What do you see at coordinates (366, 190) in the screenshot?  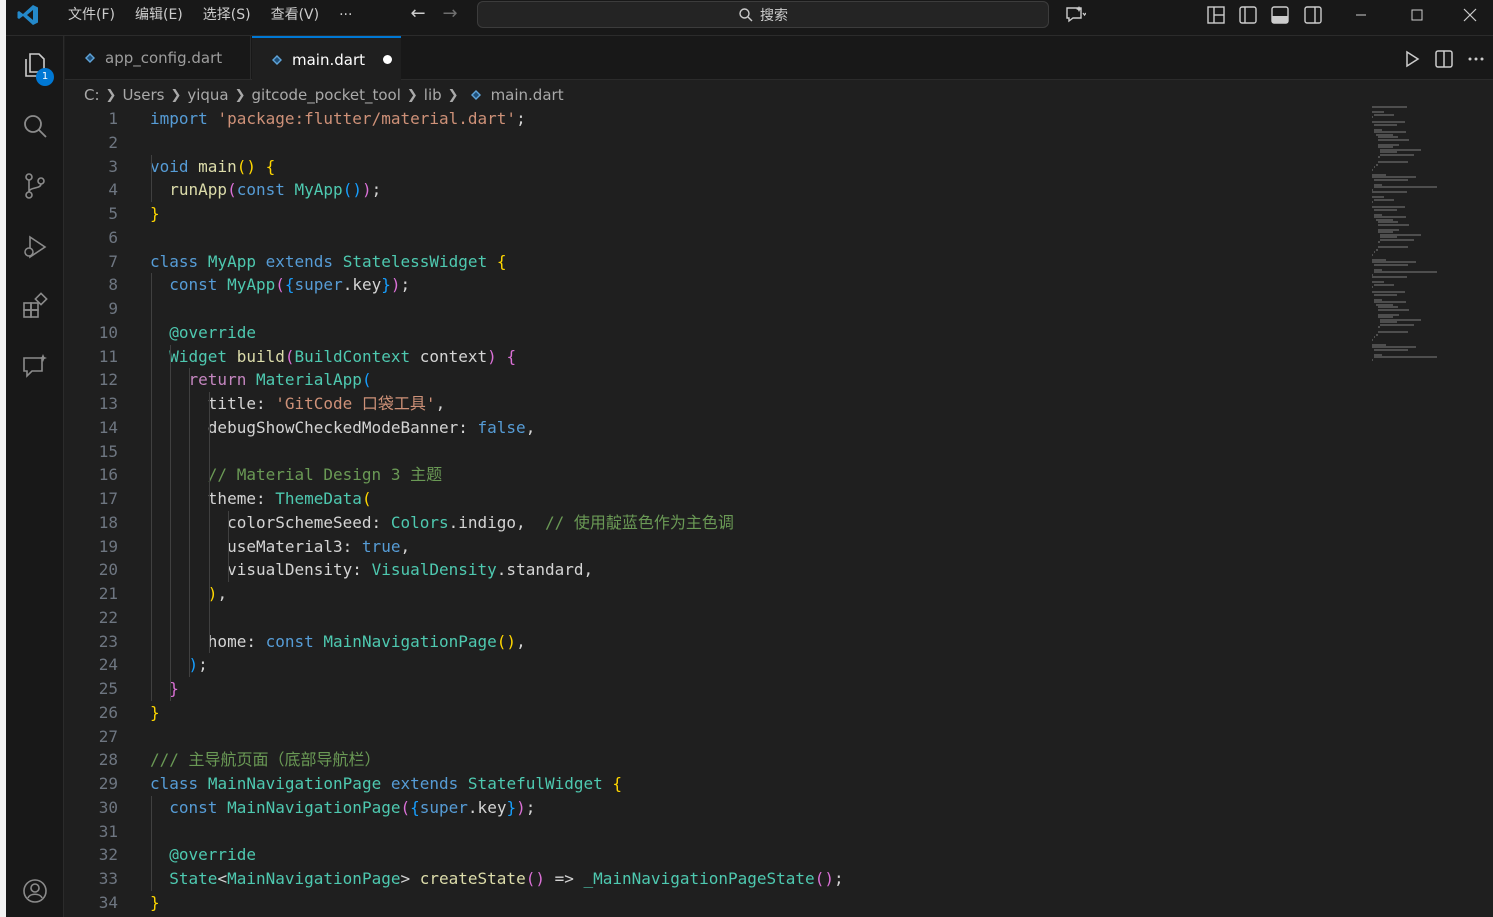 I see `code-token: )` at bounding box center [366, 190].